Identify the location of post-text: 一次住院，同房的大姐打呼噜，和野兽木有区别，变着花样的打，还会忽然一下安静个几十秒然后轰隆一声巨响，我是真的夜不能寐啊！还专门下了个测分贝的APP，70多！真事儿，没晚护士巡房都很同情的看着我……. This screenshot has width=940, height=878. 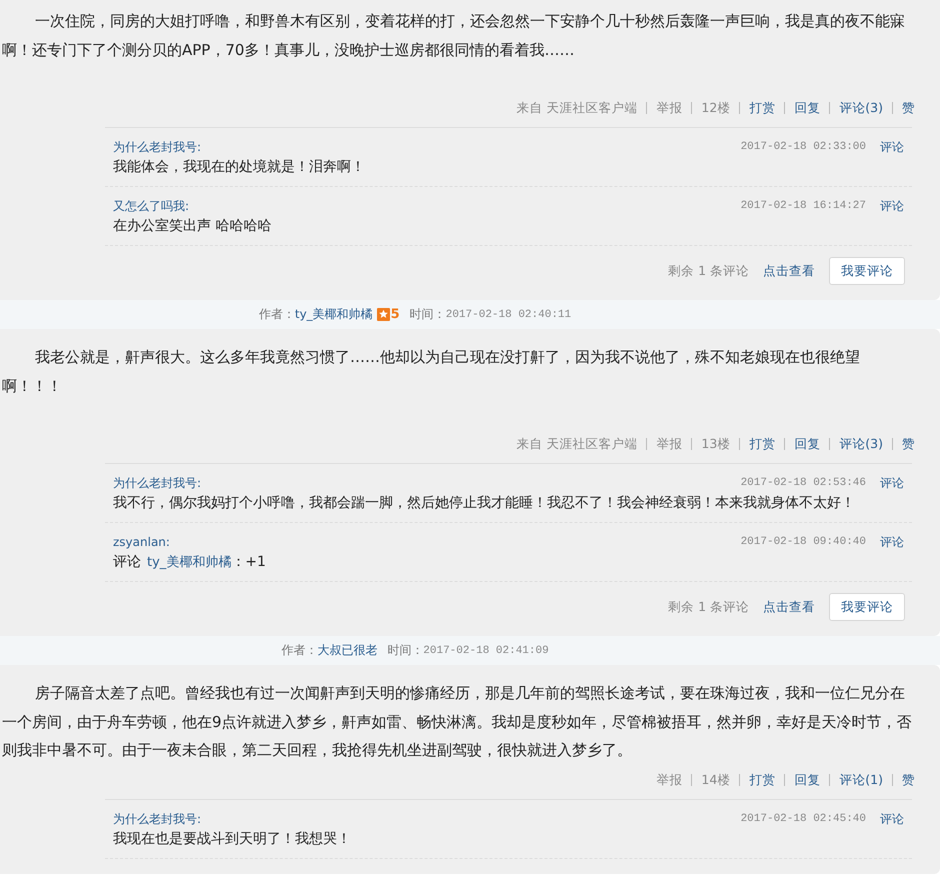
(453, 35).